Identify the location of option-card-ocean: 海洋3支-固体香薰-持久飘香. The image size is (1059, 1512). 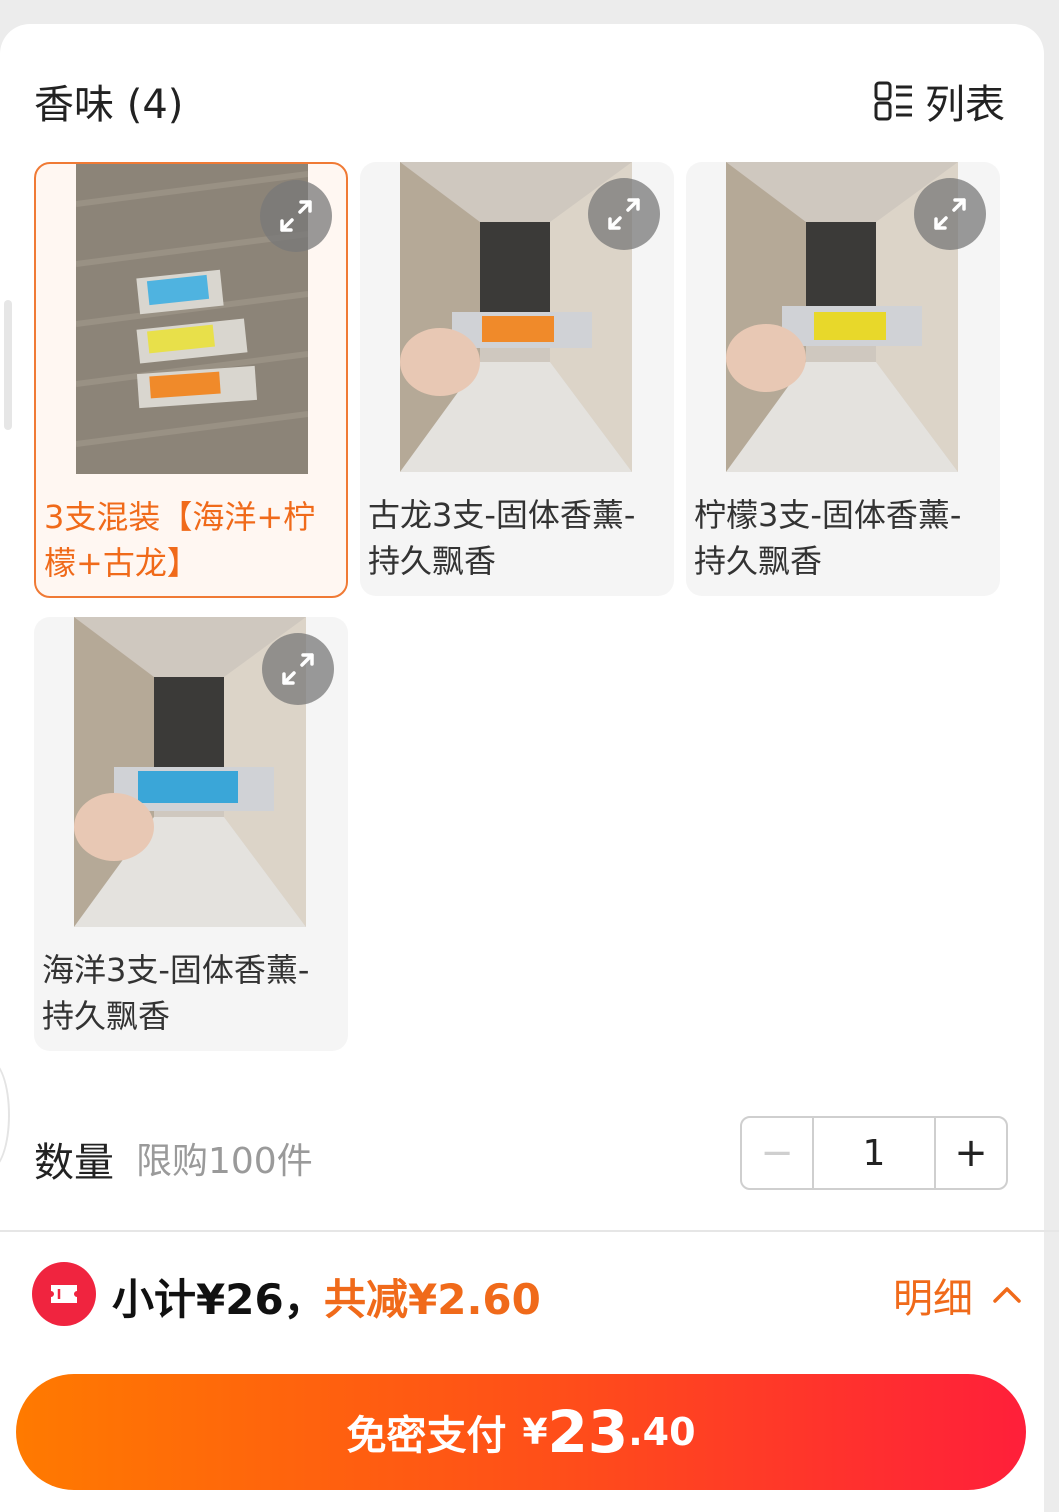
(191, 834).